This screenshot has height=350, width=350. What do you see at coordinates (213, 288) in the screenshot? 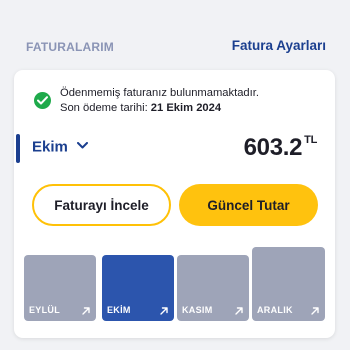
I see `month-tile-3: KASIM` at bounding box center [213, 288].